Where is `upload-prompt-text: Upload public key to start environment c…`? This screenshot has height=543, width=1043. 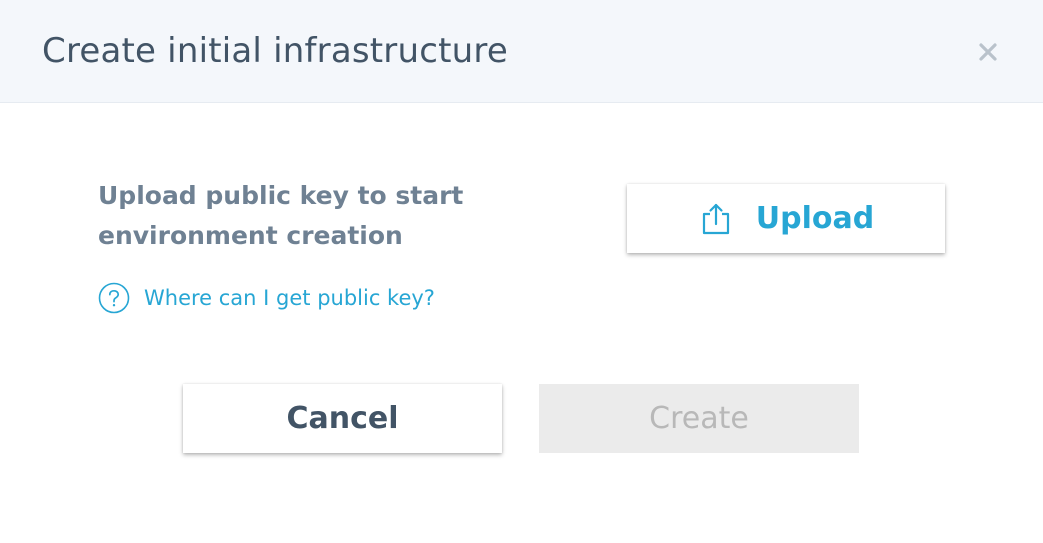
upload-prompt-text: Upload public key to start environment c… is located at coordinates (281, 215).